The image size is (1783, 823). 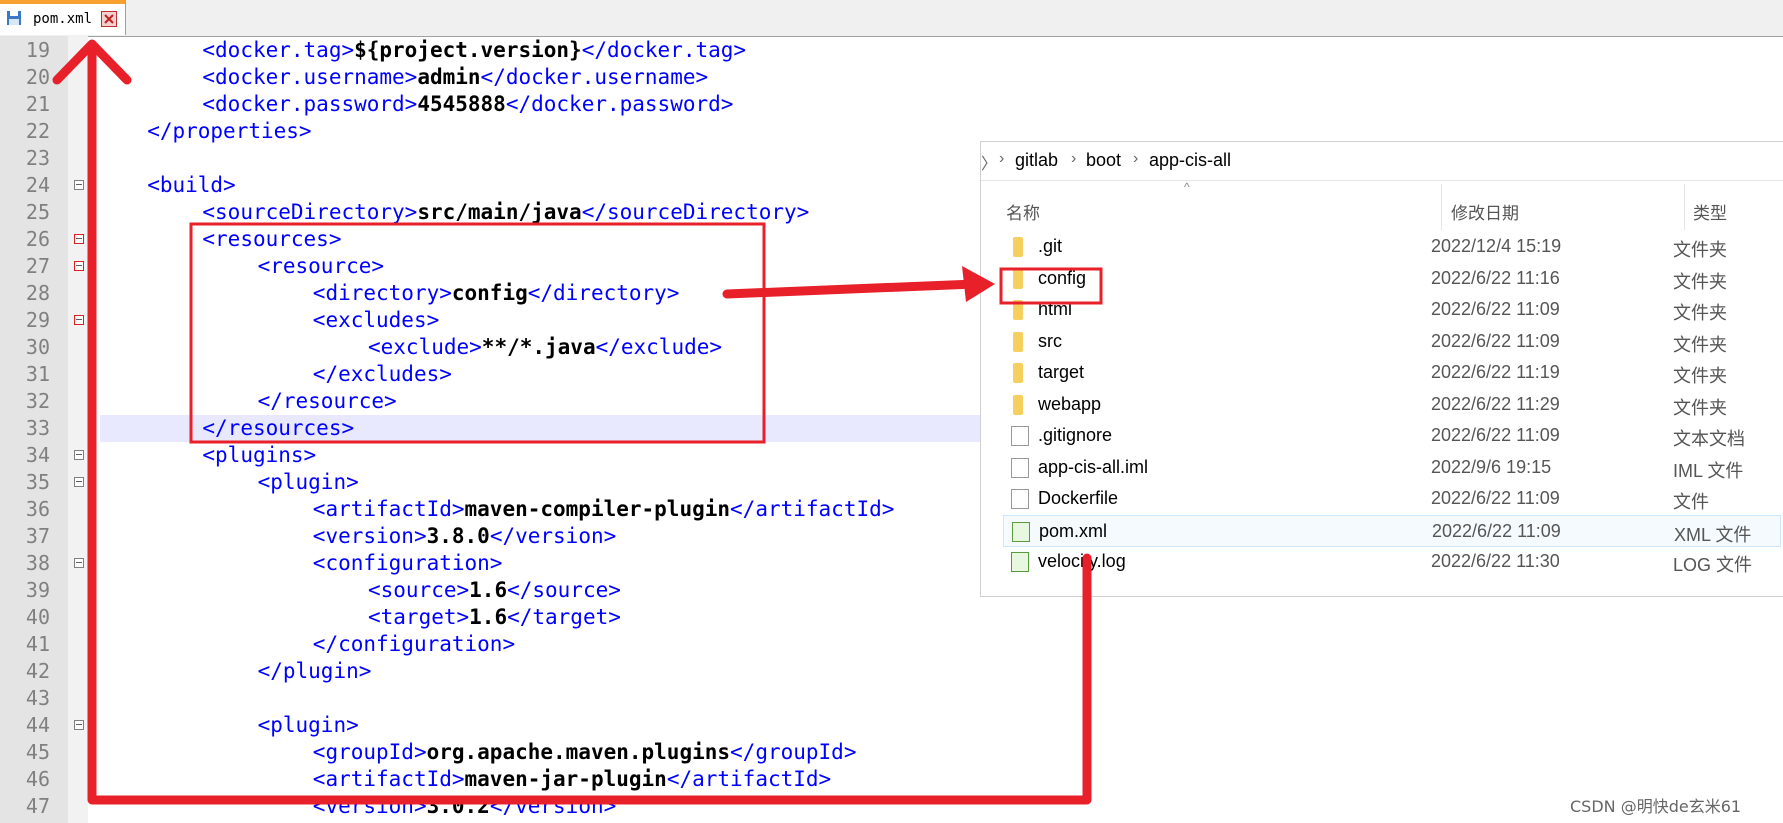 What do you see at coordinates (553, 536) in the screenshot?
I see `xml-tag: </version>` at bounding box center [553, 536].